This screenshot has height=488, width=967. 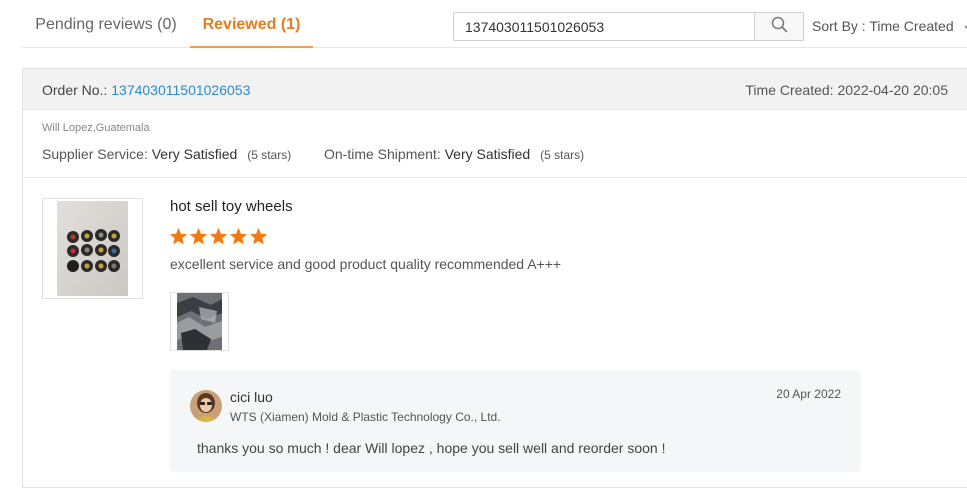 I want to click on product-photo-icon, so click(x=92, y=248).